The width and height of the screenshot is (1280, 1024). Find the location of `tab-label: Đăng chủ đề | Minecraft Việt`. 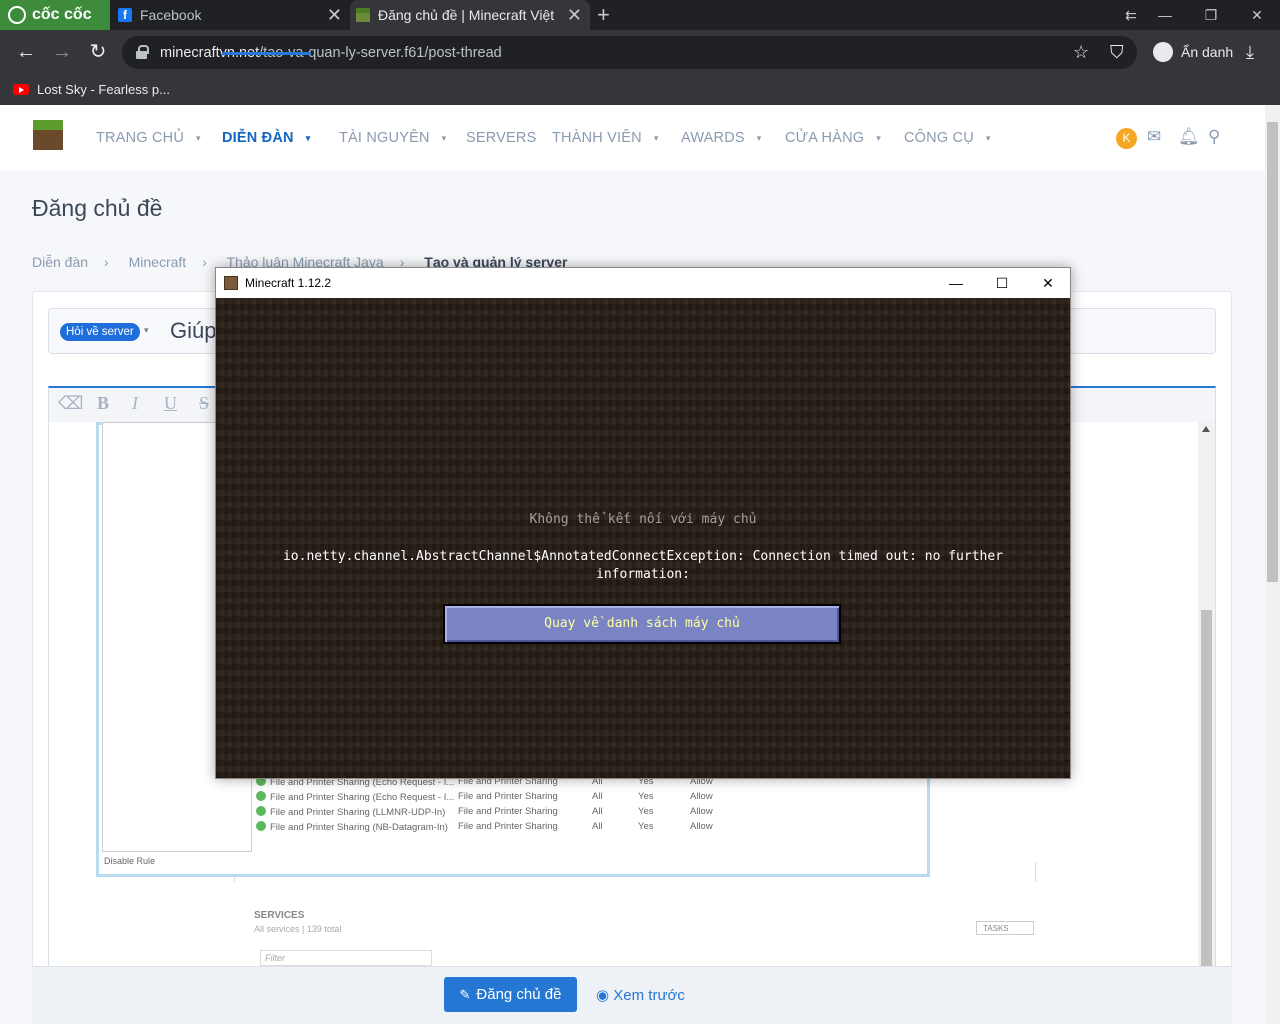

tab-label: Đăng chủ đề | Minecraft Việt is located at coordinates (466, 15).